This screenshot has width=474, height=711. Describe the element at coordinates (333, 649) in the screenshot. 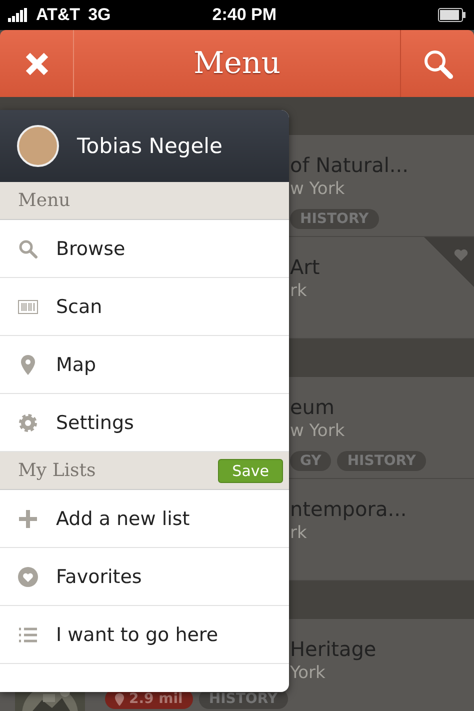

I see `card-title: Heritage` at that location.